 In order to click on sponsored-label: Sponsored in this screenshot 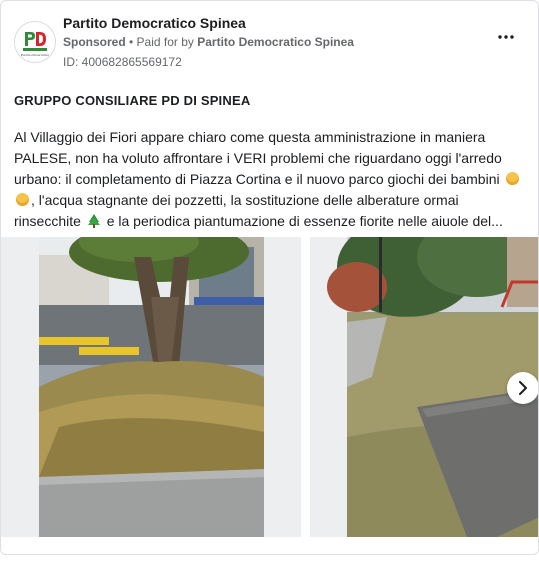, I will do `click(94, 42)`.